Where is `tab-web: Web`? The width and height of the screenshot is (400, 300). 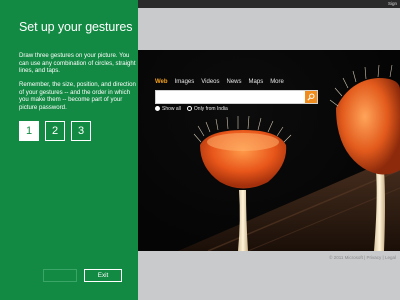 tab-web: Web is located at coordinates (161, 82).